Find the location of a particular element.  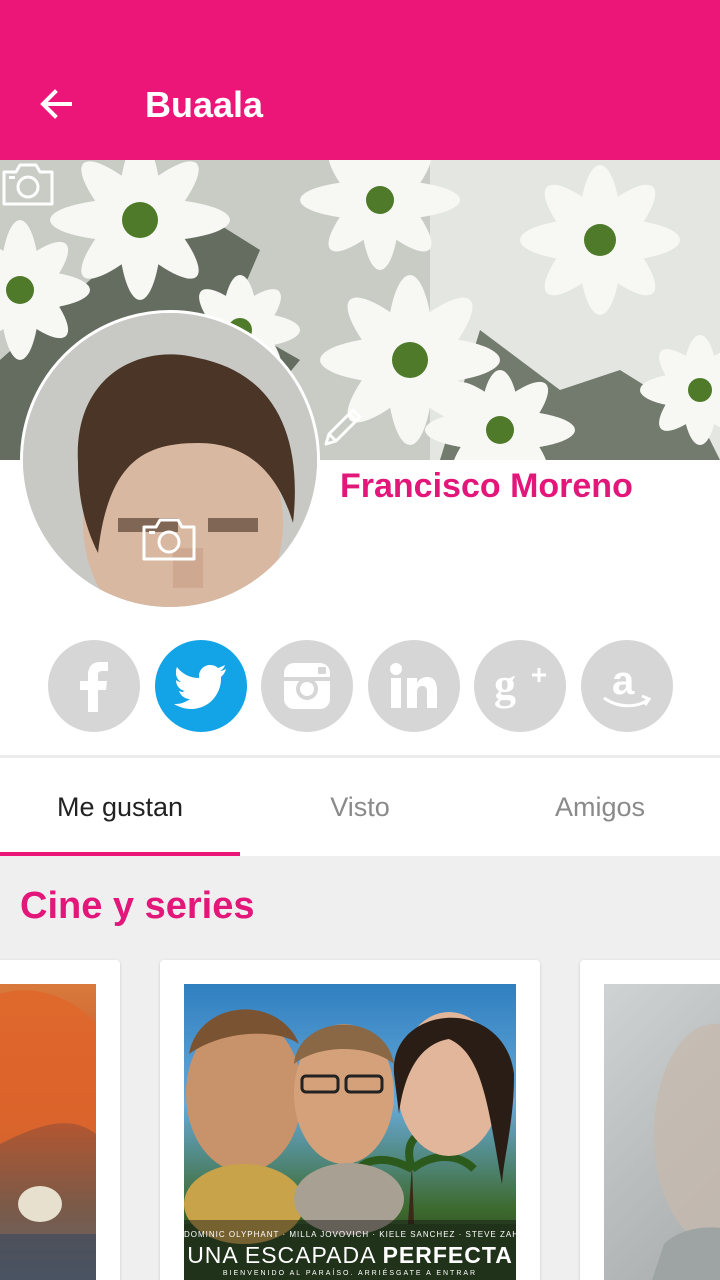

svg-text: g is located at coordinates (505, 685).